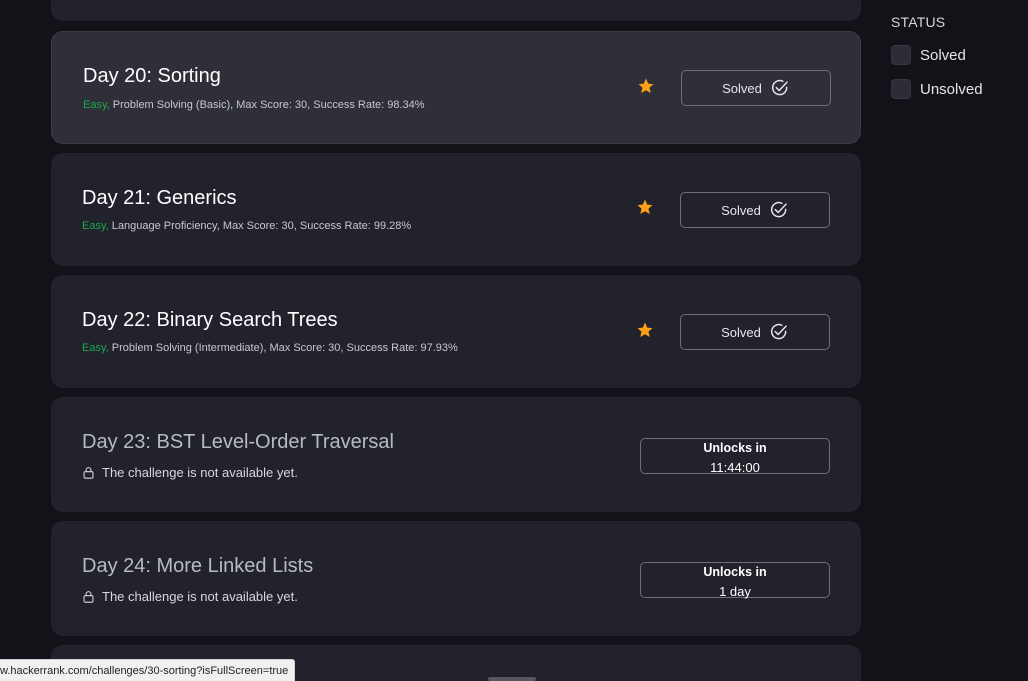  What do you see at coordinates (735, 467) in the screenshot?
I see `unlock-time: 11:44:00` at bounding box center [735, 467].